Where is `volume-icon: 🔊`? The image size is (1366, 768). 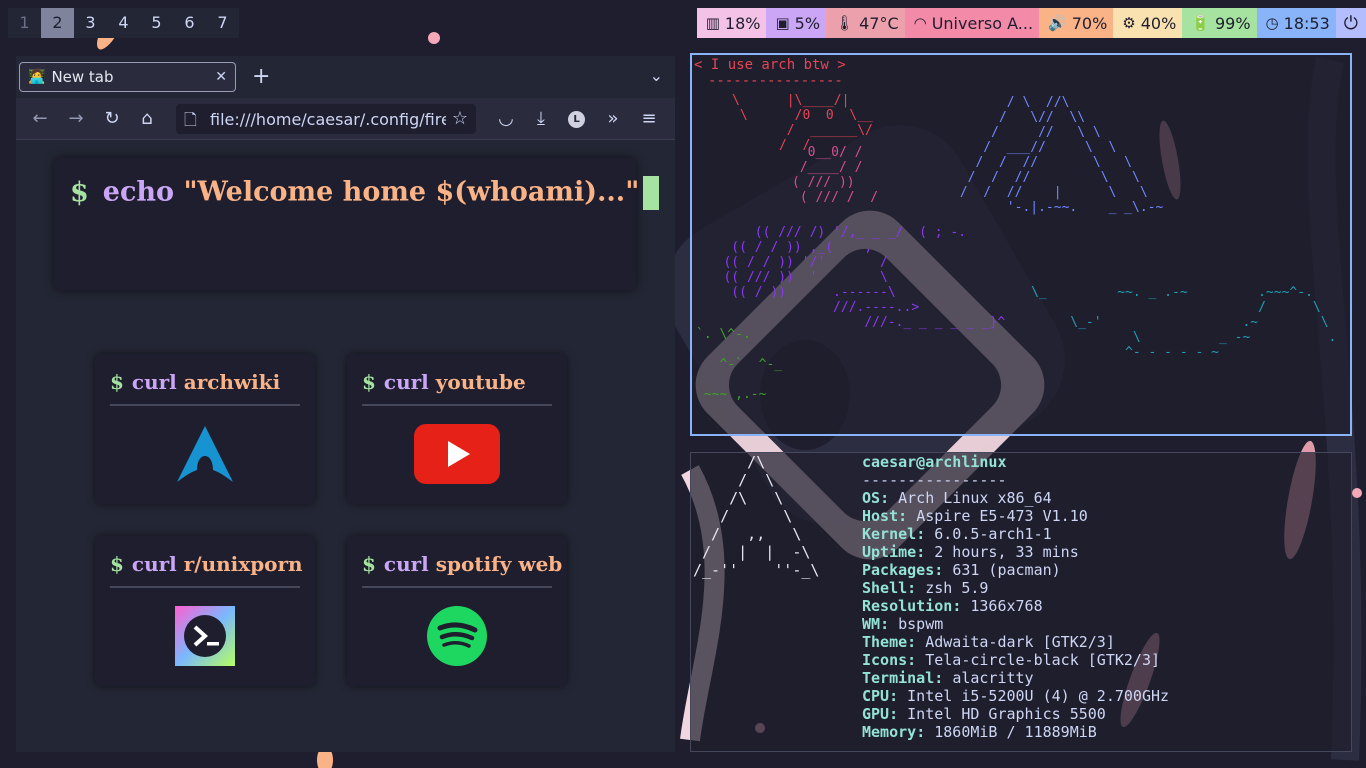
volume-icon: 🔊 is located at coordinates (1057, 23).